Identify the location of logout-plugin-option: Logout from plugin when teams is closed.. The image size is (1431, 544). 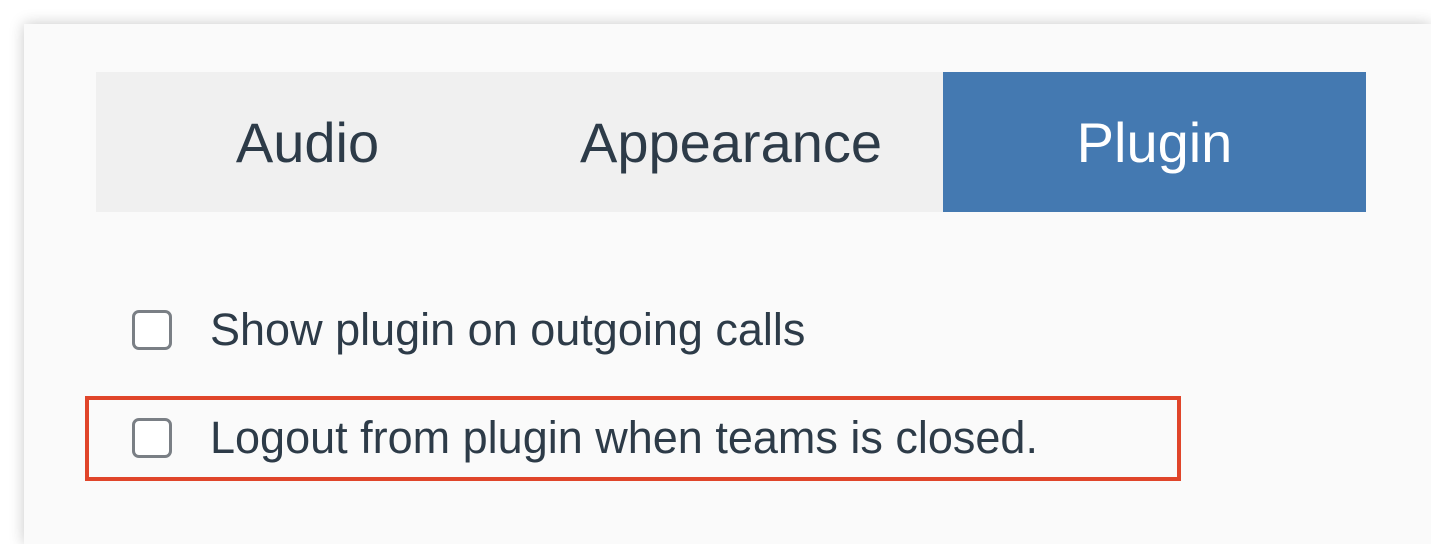
(585, 438).